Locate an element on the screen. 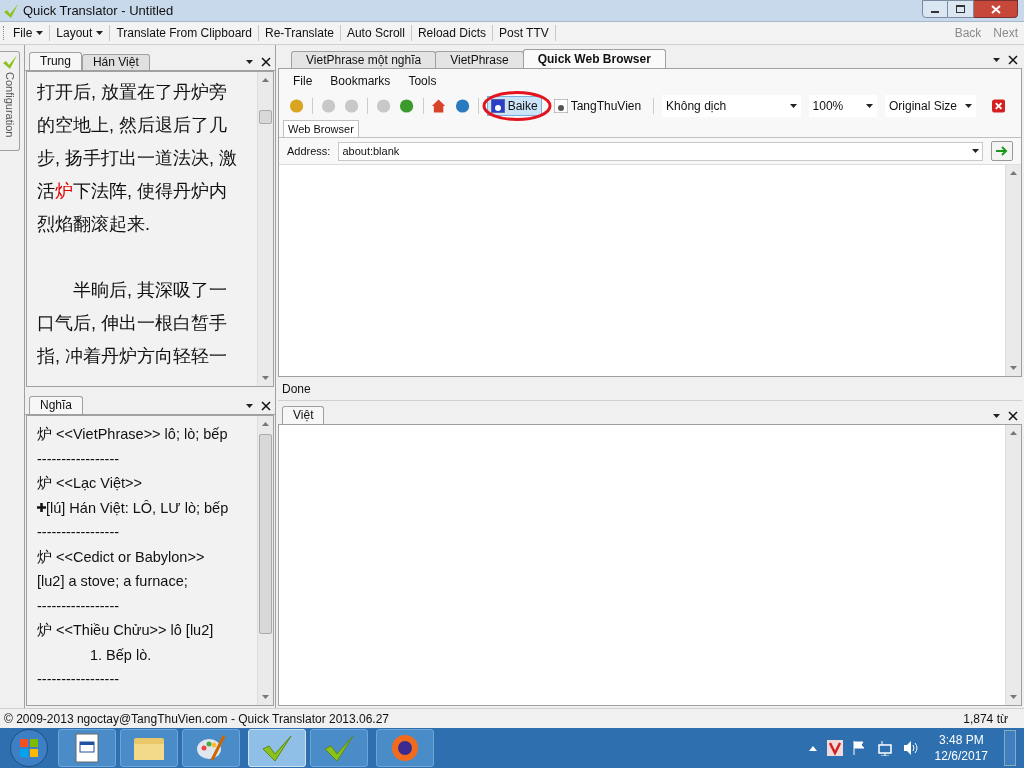 This screenshot has height=768, width=1024. meaning-line: 炉 <<Cedict or Babylon>> is located at coordinates (121, 557).